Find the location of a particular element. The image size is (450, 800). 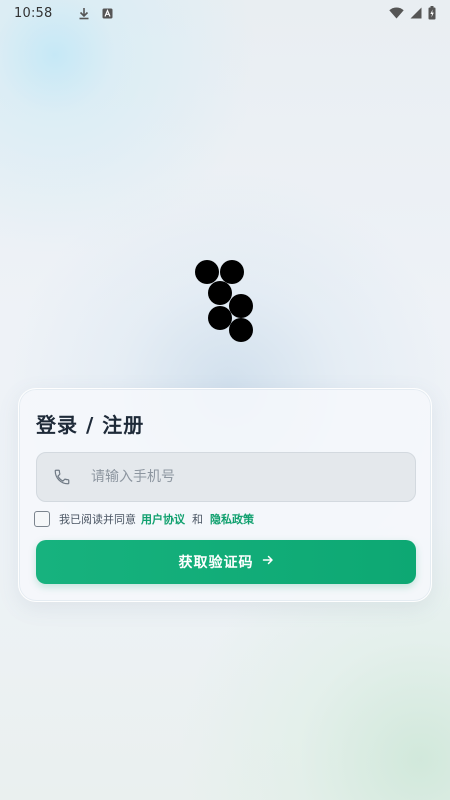

phone-icon is located at coordinates (62, 477).